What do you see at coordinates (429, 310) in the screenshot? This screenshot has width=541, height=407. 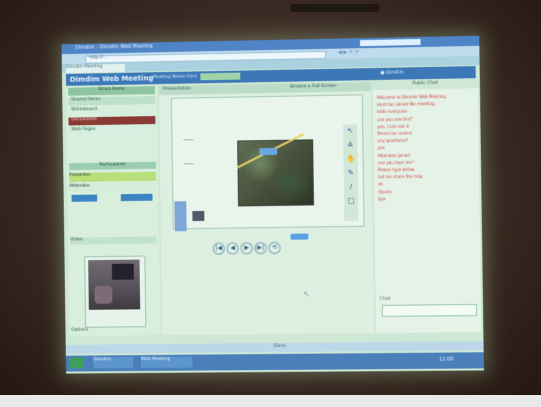 I see `chat-input` at bounding box center [429, 310].